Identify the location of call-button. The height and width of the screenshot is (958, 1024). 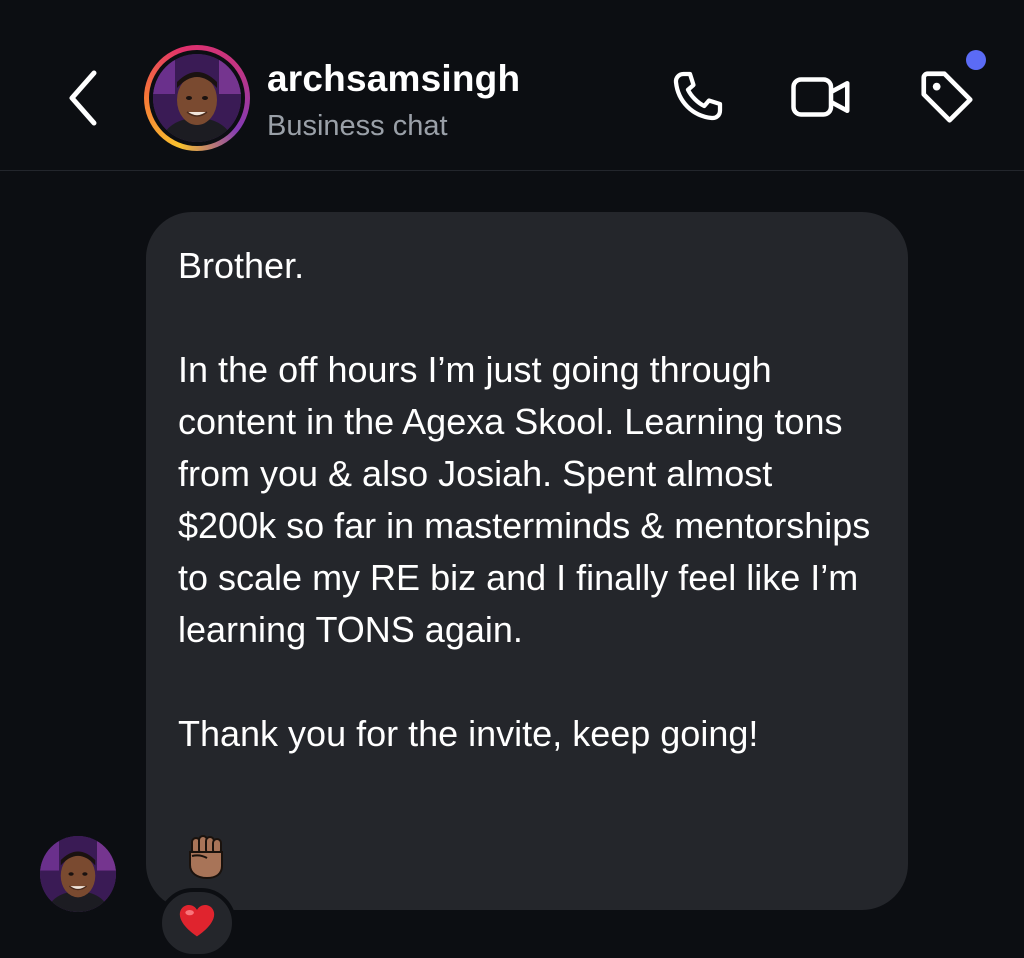
(697, 97).